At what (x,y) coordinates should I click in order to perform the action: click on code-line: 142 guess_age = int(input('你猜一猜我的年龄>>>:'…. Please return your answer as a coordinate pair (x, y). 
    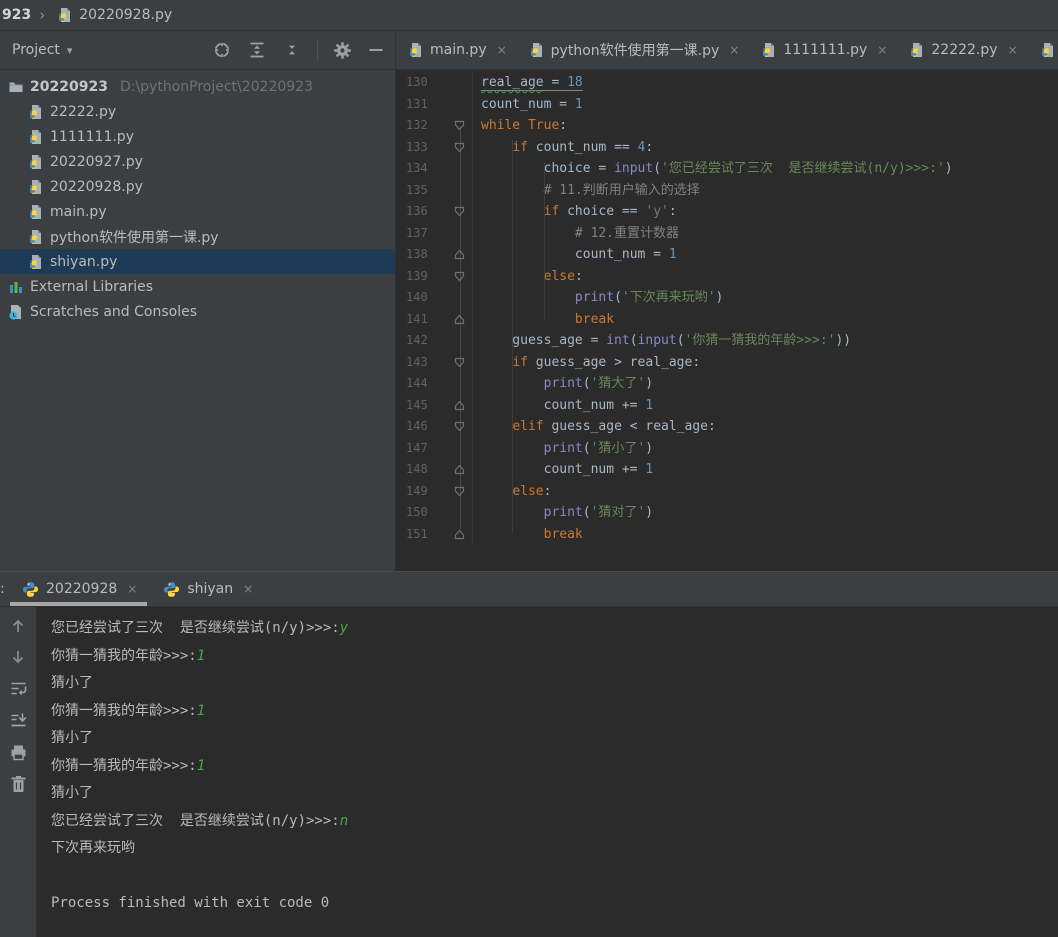
    Looking at the image, I should click on (727, 341).